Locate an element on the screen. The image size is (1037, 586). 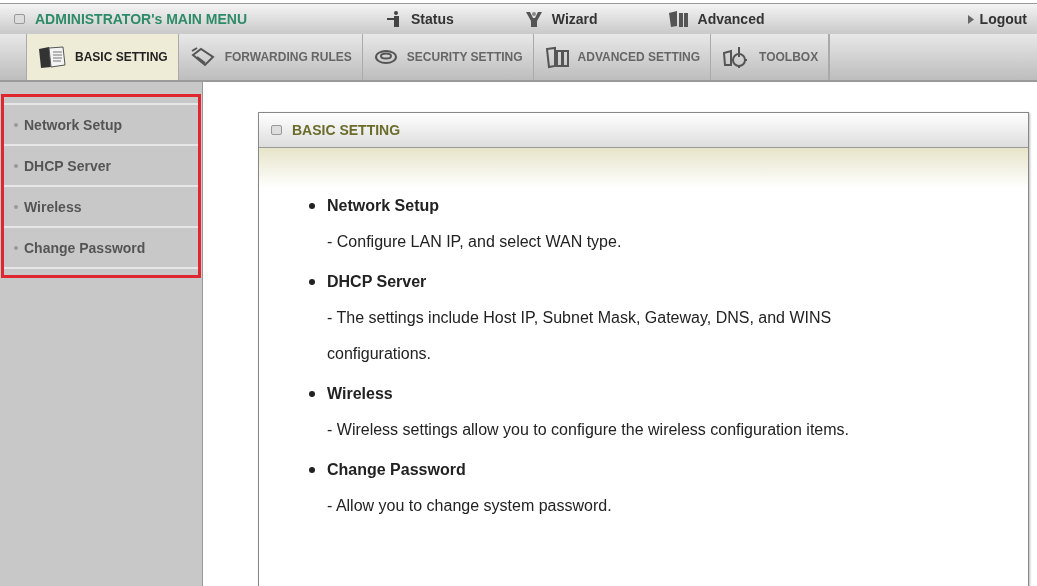
sidebar-item: Network Setup is located at coordinates (101, 123).